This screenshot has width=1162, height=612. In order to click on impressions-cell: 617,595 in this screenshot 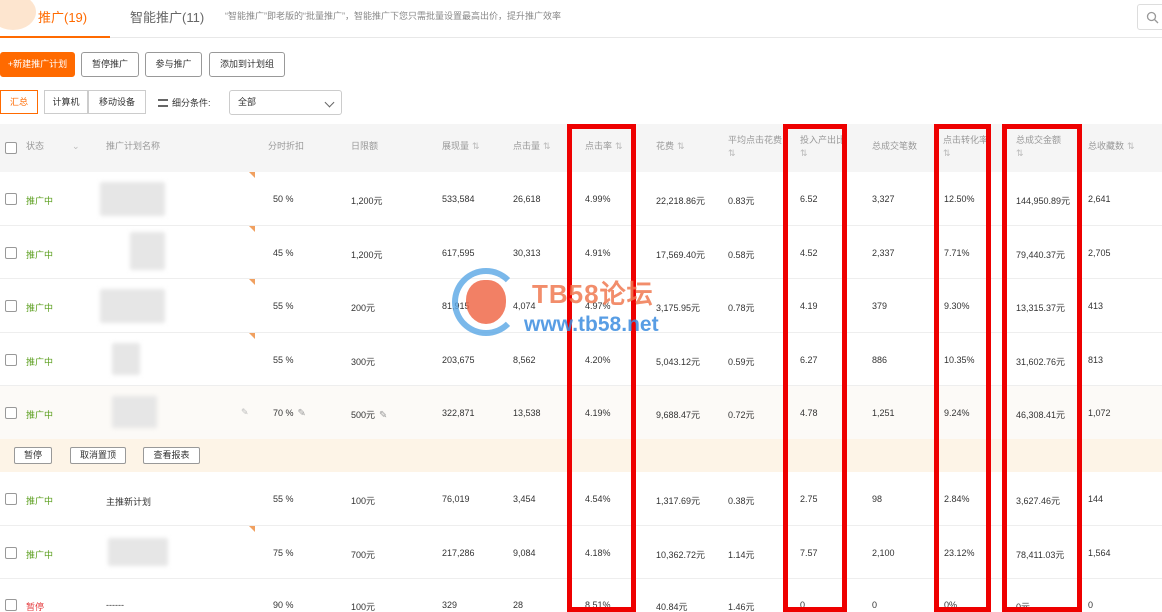, I will do `click(458, 253)`.